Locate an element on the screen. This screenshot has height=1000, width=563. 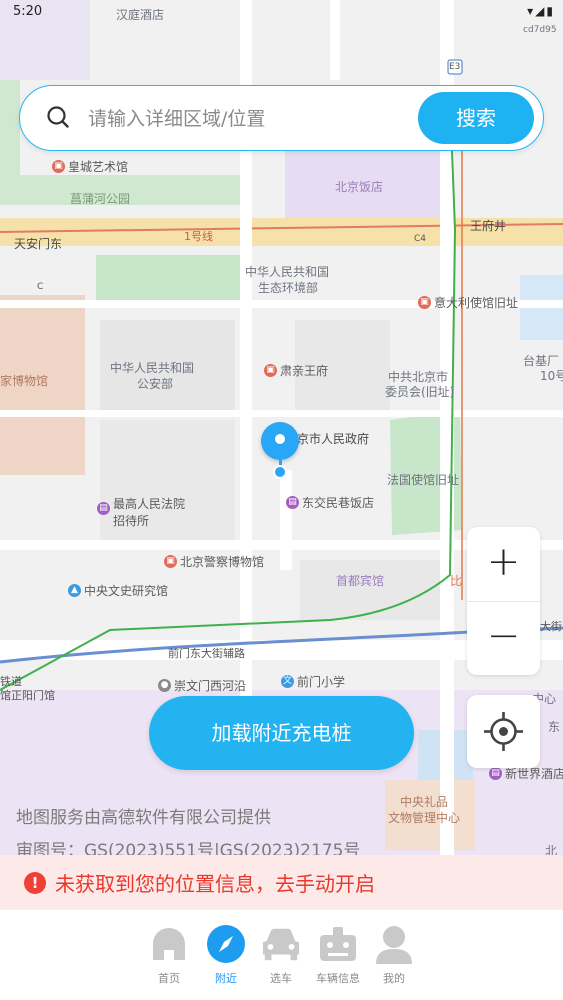
tab-nearby: 附近 is located at coordinates (226, 955).